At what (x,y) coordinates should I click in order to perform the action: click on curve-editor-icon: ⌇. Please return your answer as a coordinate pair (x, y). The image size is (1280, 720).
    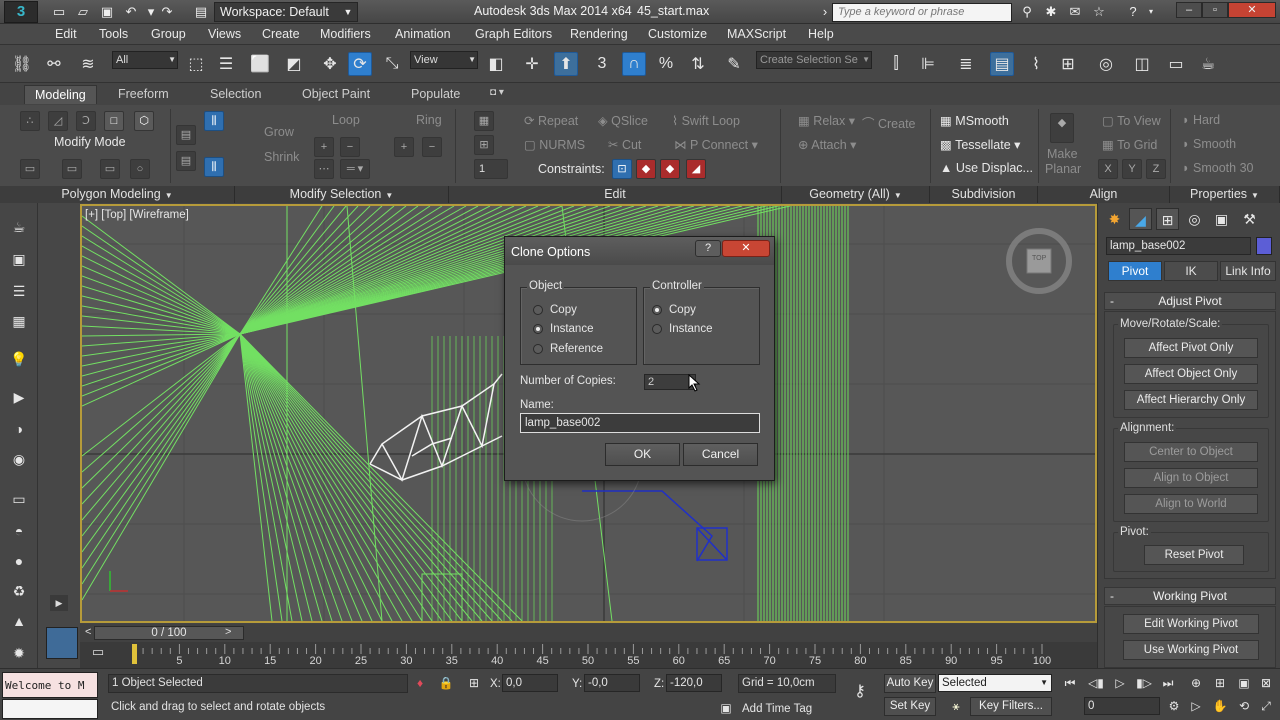
    Looking at the image, I should click on (1036, 64).